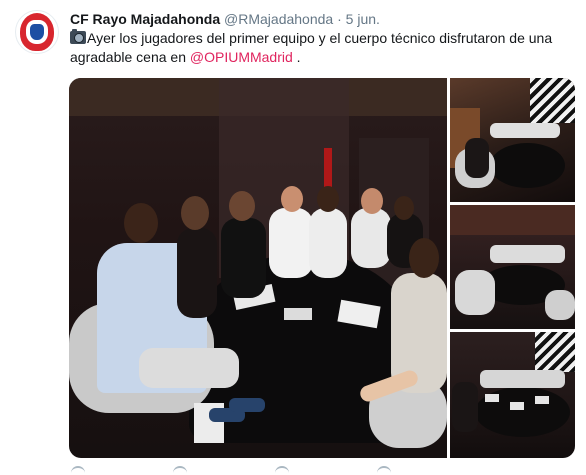 This screenshot has height=475, width=586. I want to click on camera-icon, so click(78, 36).